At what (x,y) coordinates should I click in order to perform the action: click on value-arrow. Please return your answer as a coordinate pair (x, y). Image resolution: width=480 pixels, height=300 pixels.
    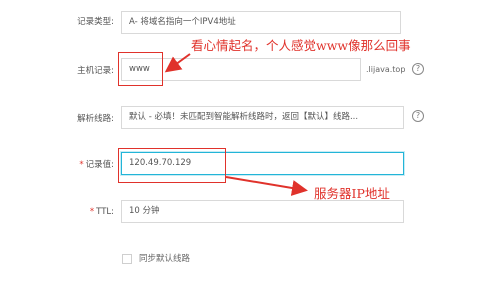
    Looking at the image, I should click on (266, 186).